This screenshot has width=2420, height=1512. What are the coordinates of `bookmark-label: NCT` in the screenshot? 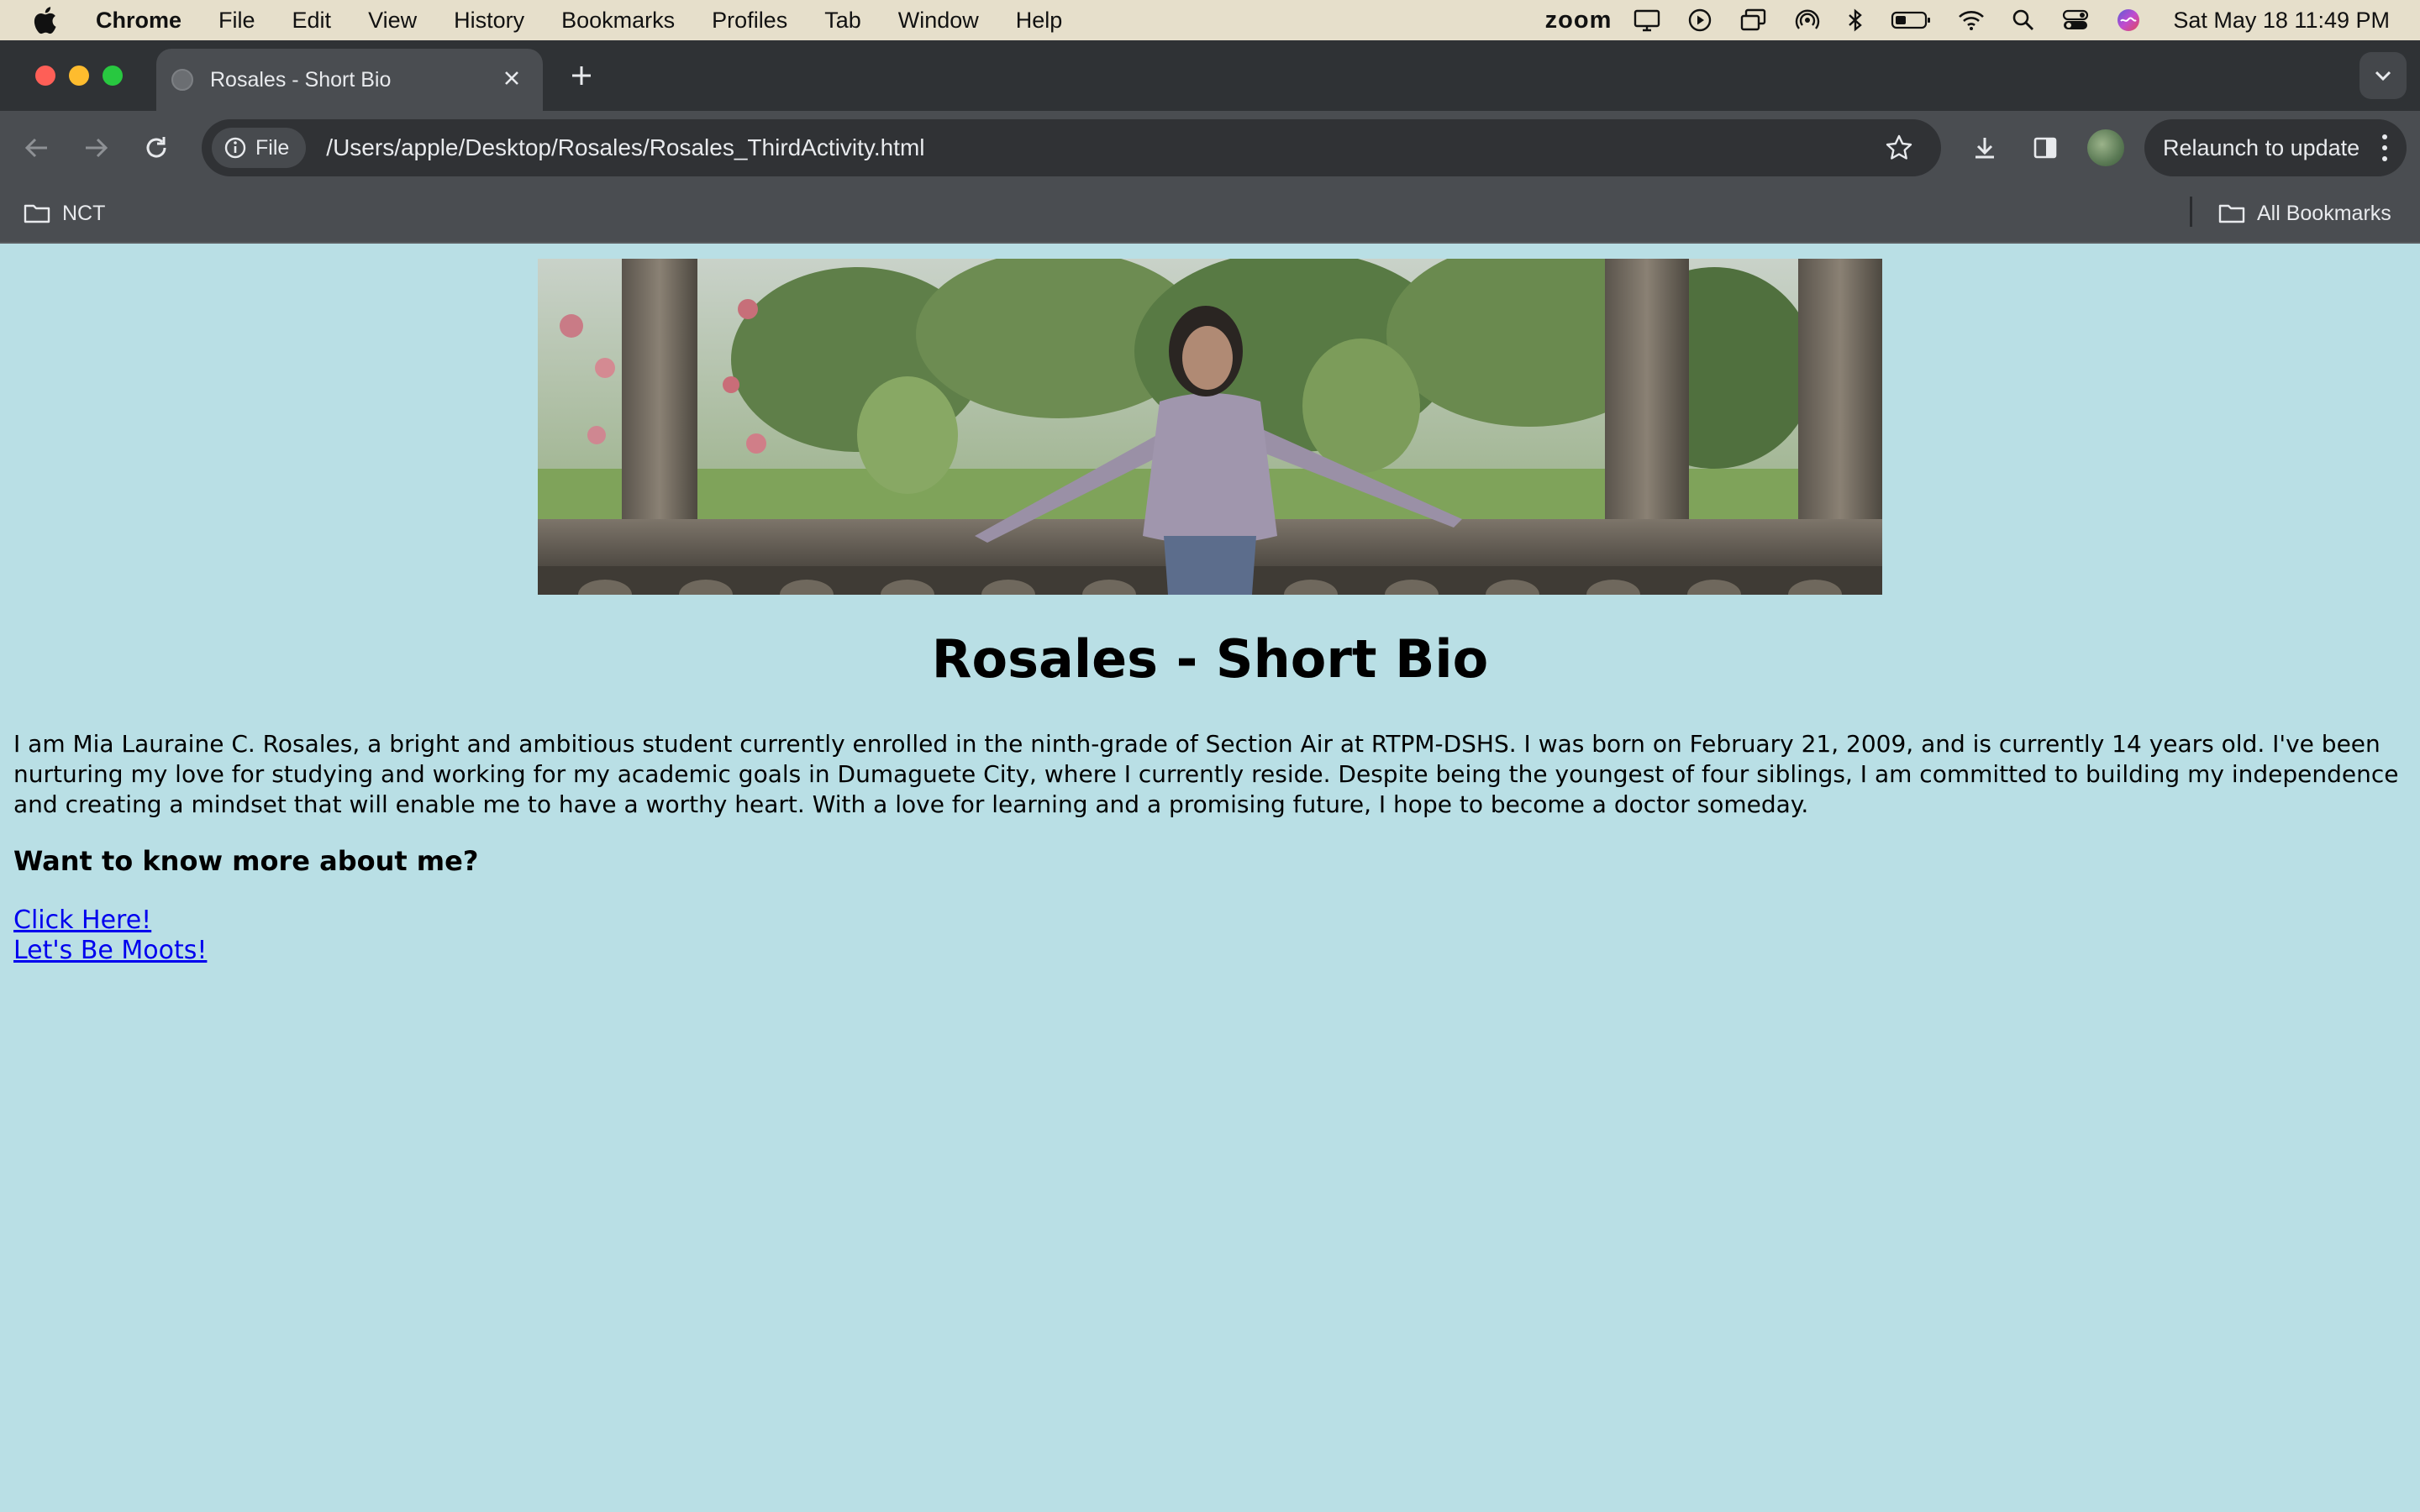 It's located at (84, 213).